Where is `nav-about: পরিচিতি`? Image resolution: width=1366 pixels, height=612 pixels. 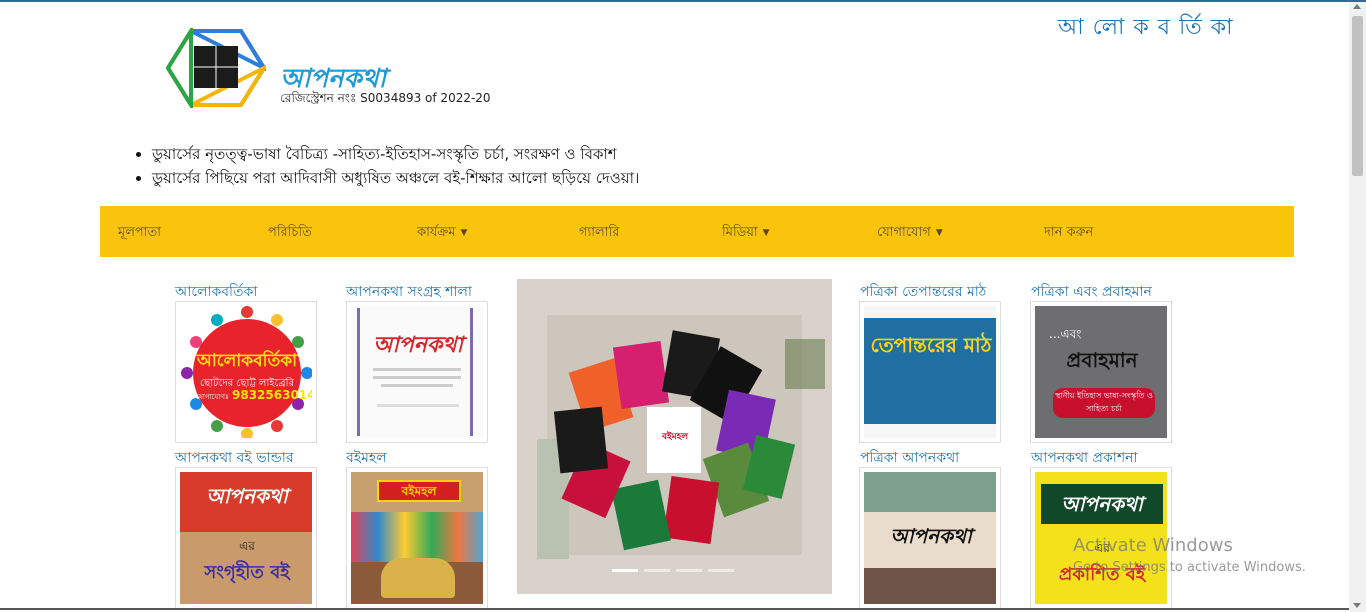
nav-about: পরিচিতি is located at coordinates (290, 233).